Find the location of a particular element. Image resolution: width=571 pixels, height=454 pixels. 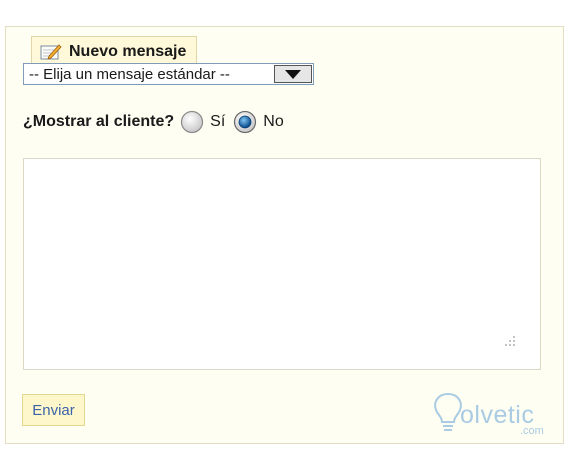

show-to-client-row: ¿Mostrar al cliente? Sí No is located at coordinates (154, 122).